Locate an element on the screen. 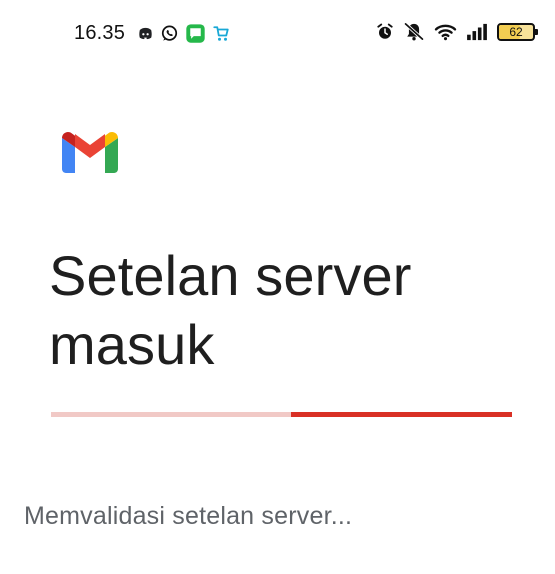 Image resolution: width=555 pixels, height=574 pixels. wifi-icon is located at coordinates (445, 31).